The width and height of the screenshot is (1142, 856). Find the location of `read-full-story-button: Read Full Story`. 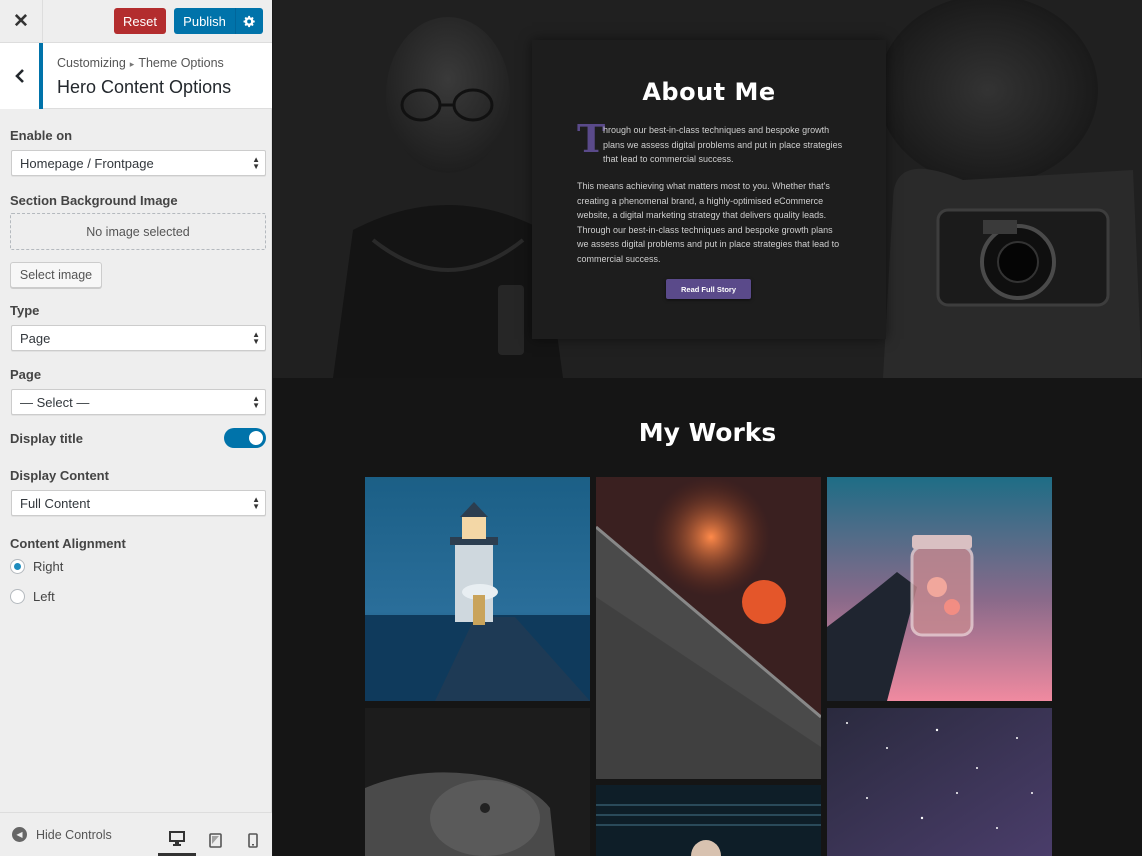

read-full-story-button: Read Full Story is located at coordinates (708, 289).